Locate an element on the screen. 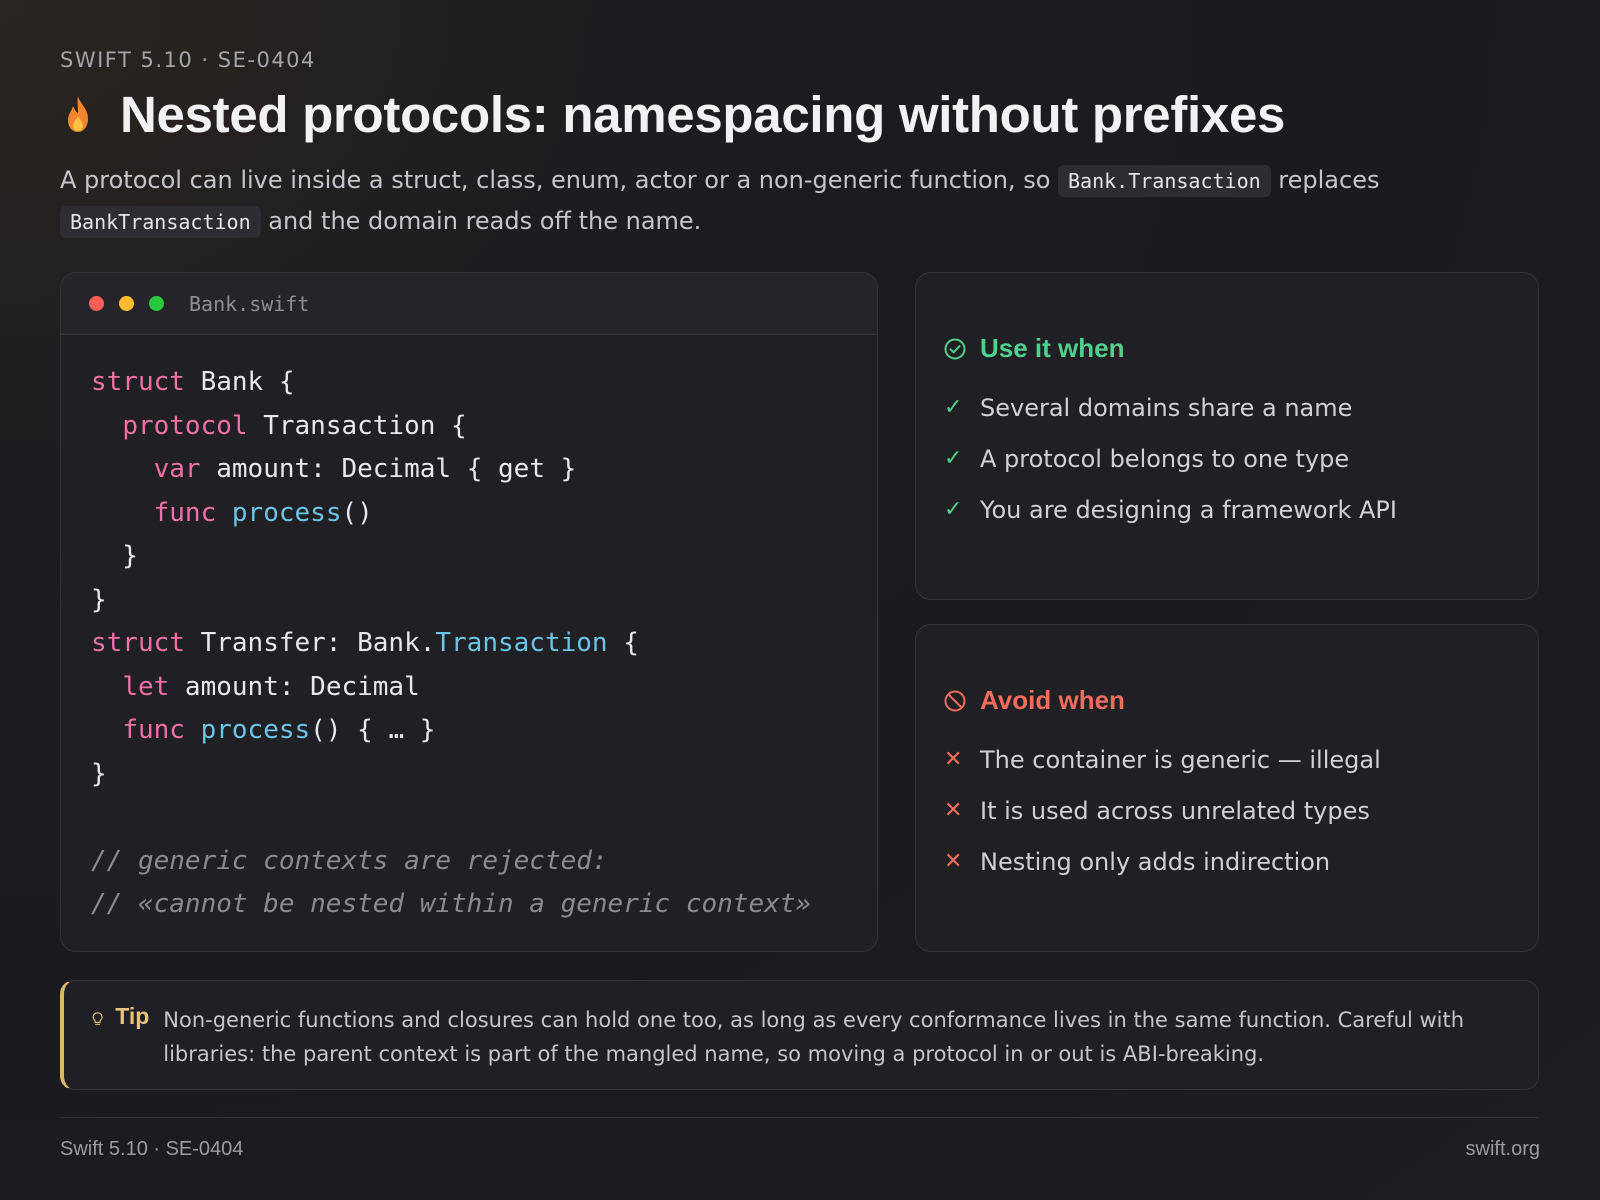  list-item: ✓ You are designing a framework API is located at coordinates (1227, 509).